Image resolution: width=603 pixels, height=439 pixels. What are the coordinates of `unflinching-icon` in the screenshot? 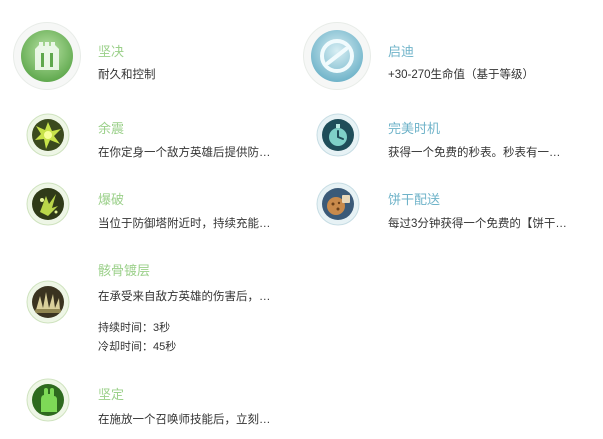 It's located at (48, 400).